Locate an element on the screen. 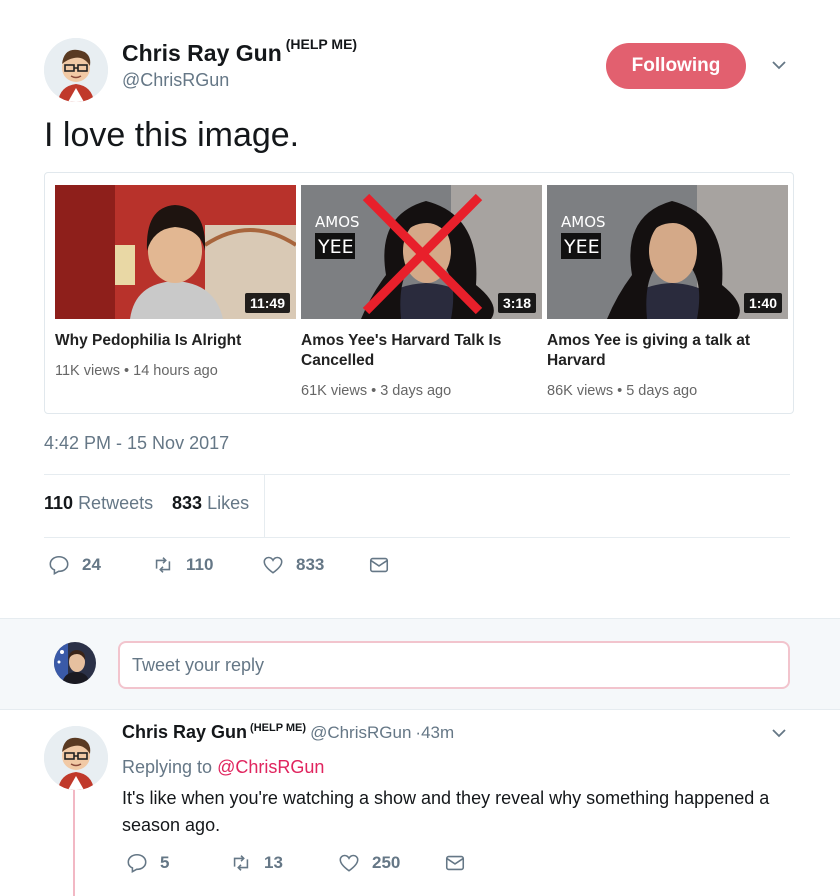  video-duration: 1:40 is located at coordinates (762, 303).